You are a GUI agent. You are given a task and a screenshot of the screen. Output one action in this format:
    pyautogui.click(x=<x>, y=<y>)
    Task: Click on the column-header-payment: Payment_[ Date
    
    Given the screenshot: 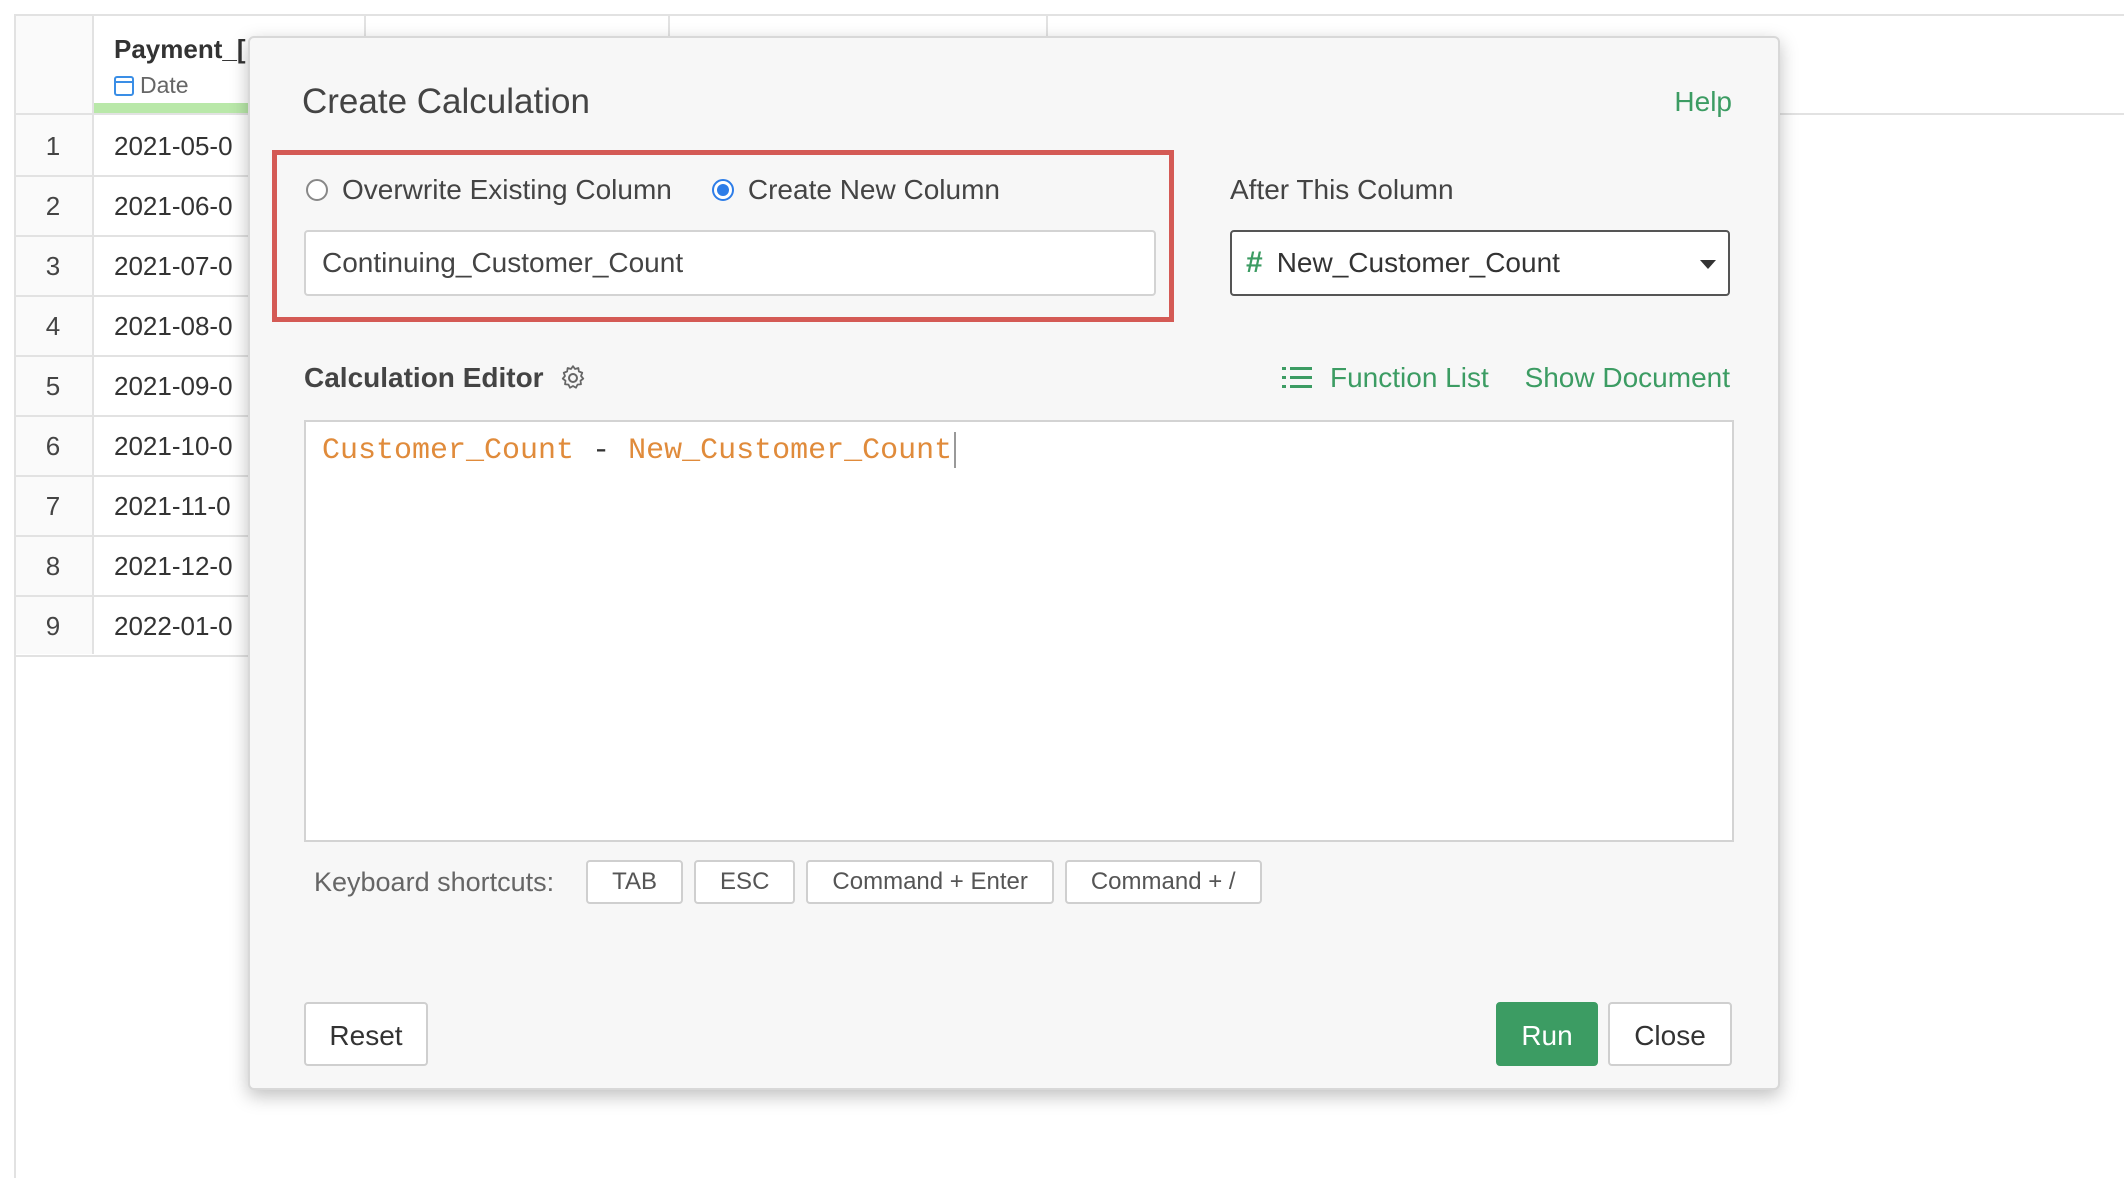 What is the action you would take?
    pyautogui.click(x=174, y=64)
    